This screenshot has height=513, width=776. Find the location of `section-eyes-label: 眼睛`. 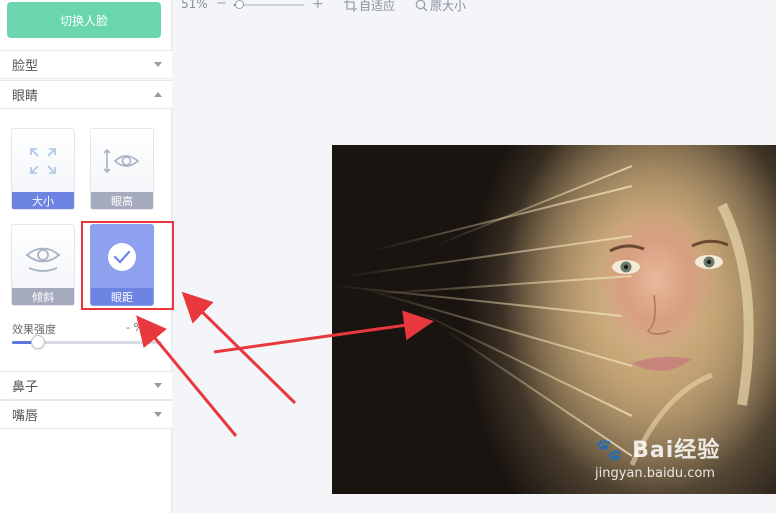

section-eyes-label: 眼睛 is located at coordinates (25, 96).